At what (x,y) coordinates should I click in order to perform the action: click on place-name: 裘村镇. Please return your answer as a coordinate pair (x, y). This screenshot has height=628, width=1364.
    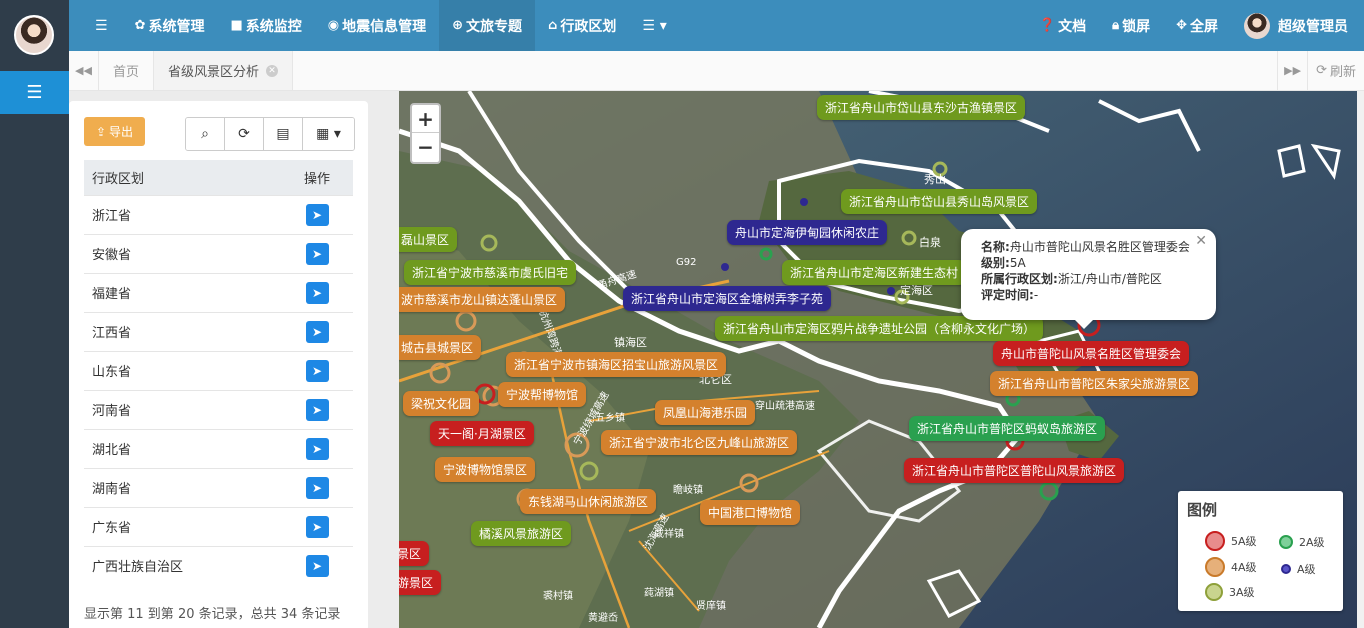
    Looking at the image, I should click on (558, 595).